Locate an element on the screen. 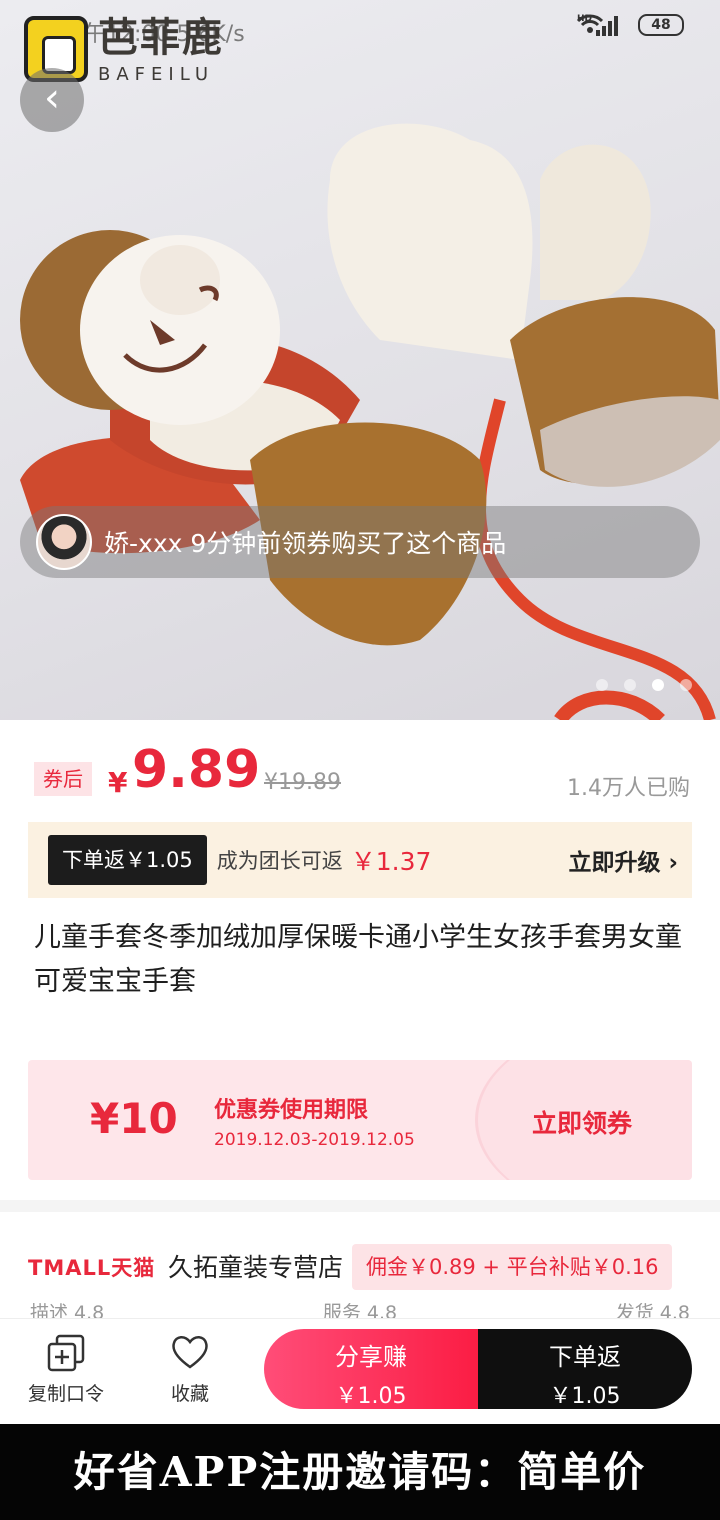 The width and height of the screenshot is (720, 1520). shop-name: 久拓童装专营店 is located at coordinates (255, 1266).